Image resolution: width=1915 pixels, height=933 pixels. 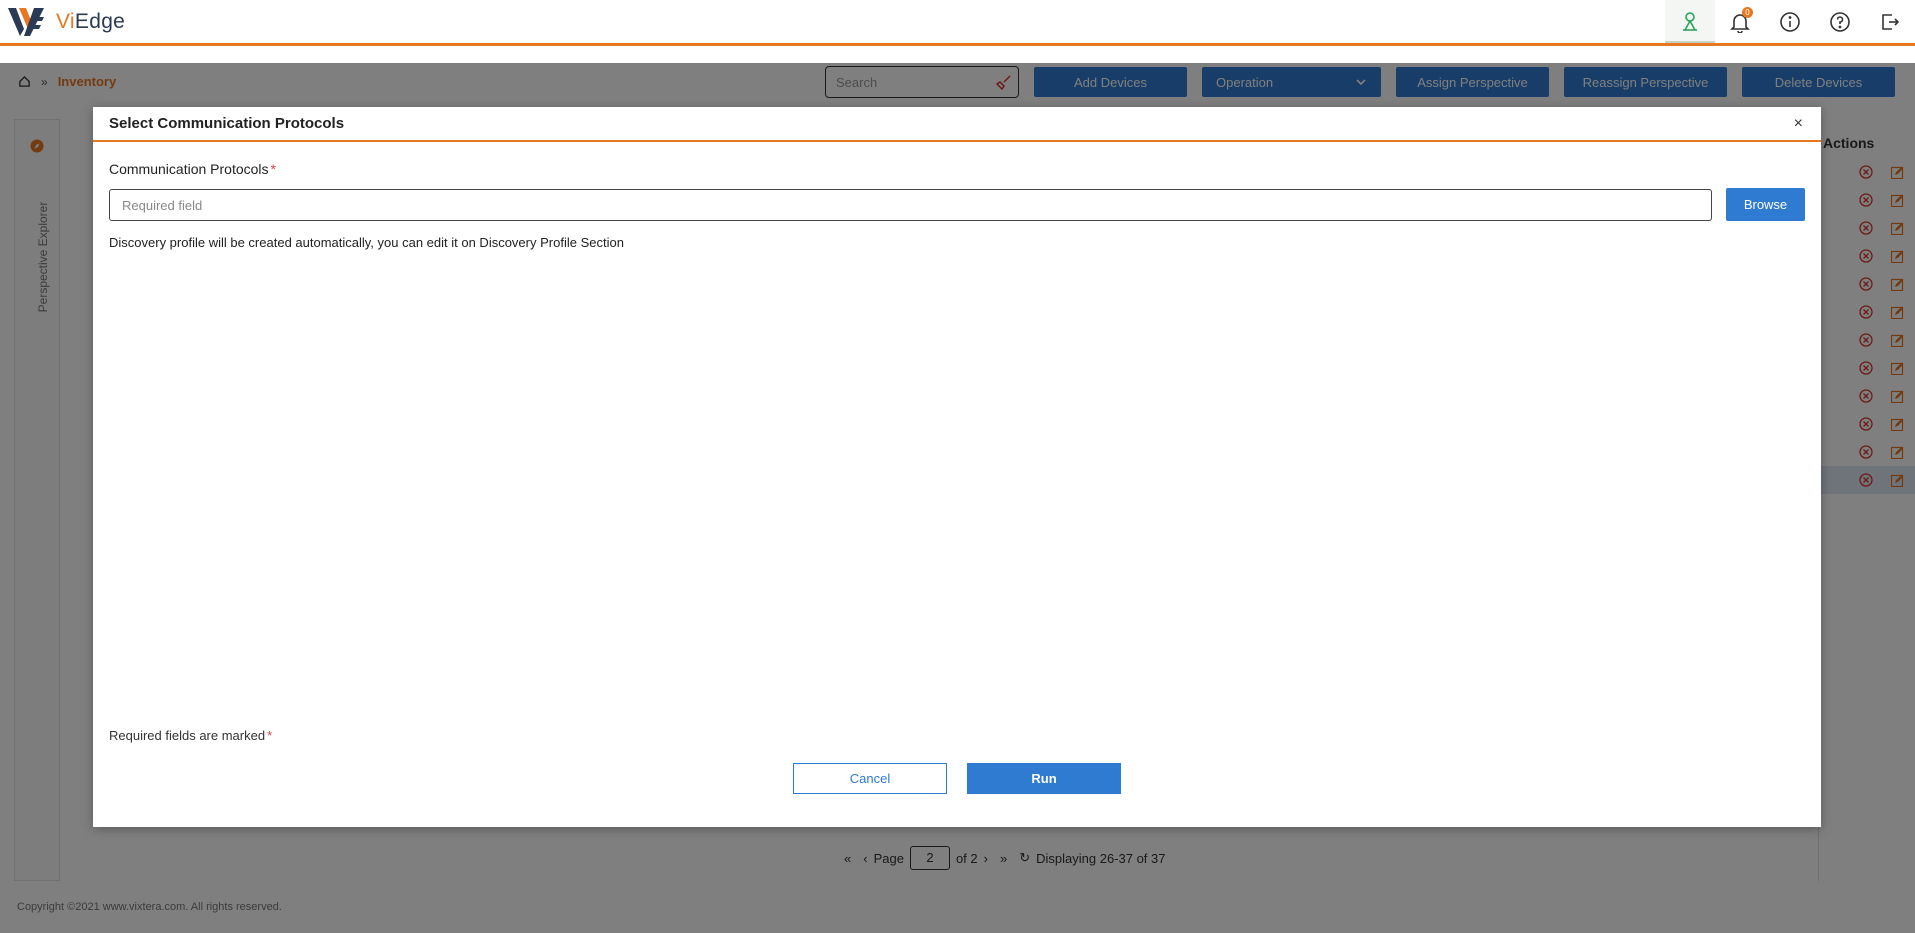 I want to click on logout-button, so click(x=1890, y=21).